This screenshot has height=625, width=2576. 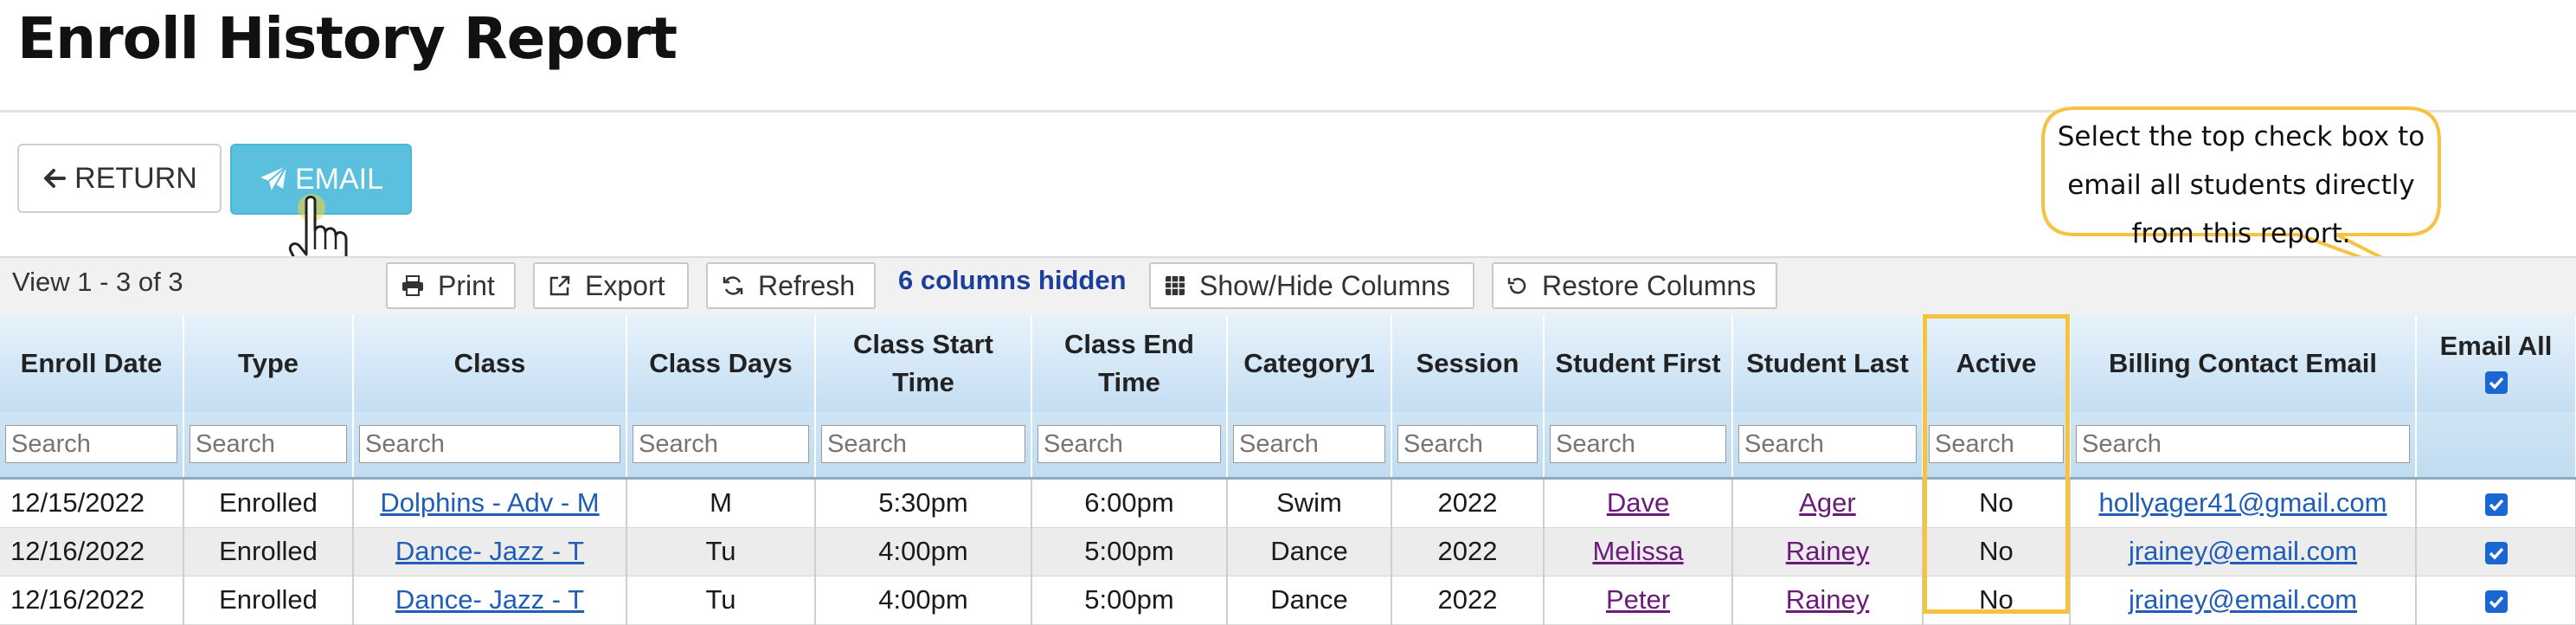 I want to click on column-header-active: Active, so click(x=1997, y=363).